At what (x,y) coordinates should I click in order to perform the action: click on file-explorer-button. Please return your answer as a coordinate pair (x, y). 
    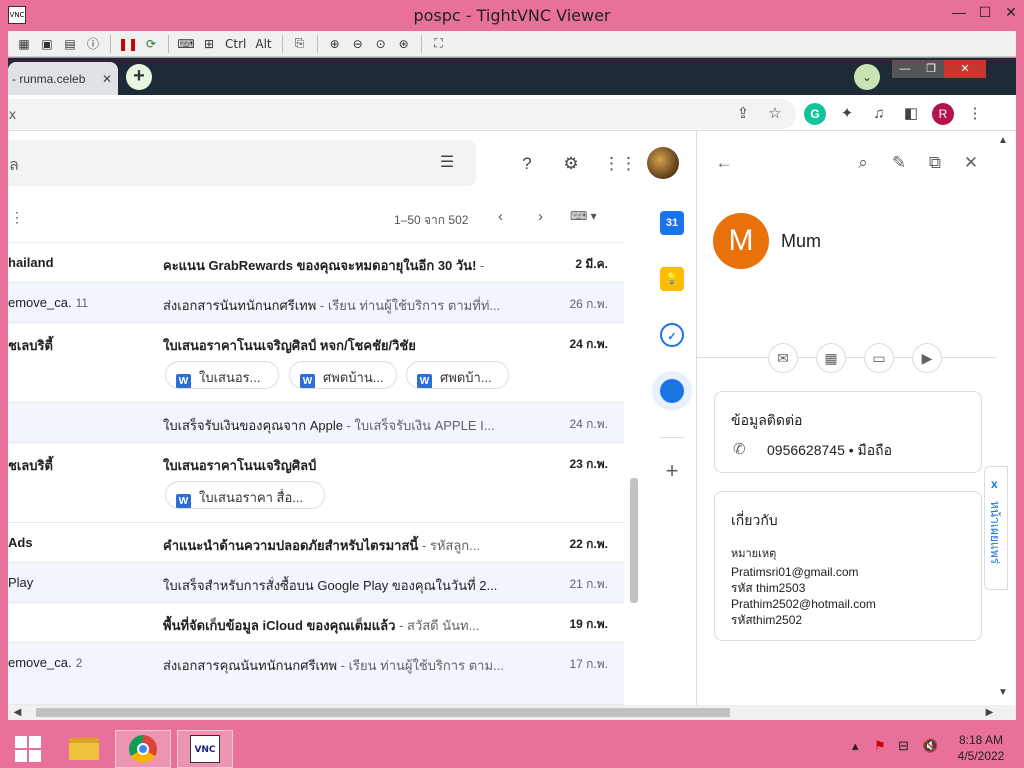
    Looking at the image, I should click on (84, 749).